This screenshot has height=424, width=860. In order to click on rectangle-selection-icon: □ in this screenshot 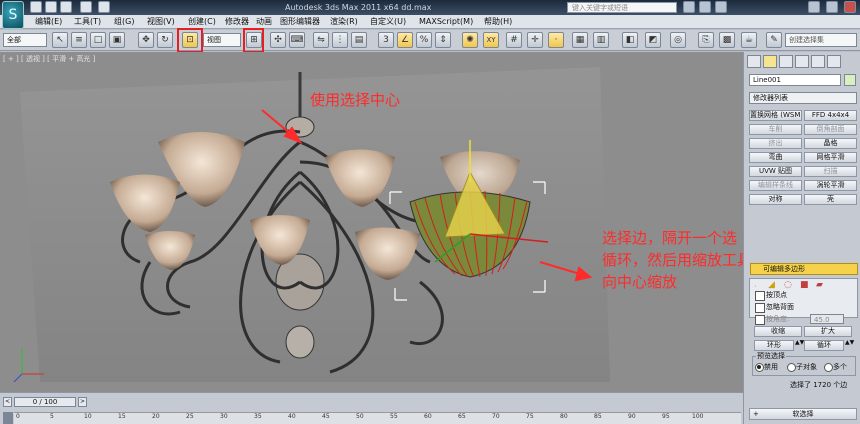, I will do `click(98, 40)`.